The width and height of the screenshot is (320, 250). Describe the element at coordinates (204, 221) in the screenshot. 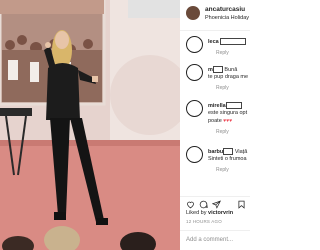

I see `post-timestamp: 12 HOURS AGO` at that location.